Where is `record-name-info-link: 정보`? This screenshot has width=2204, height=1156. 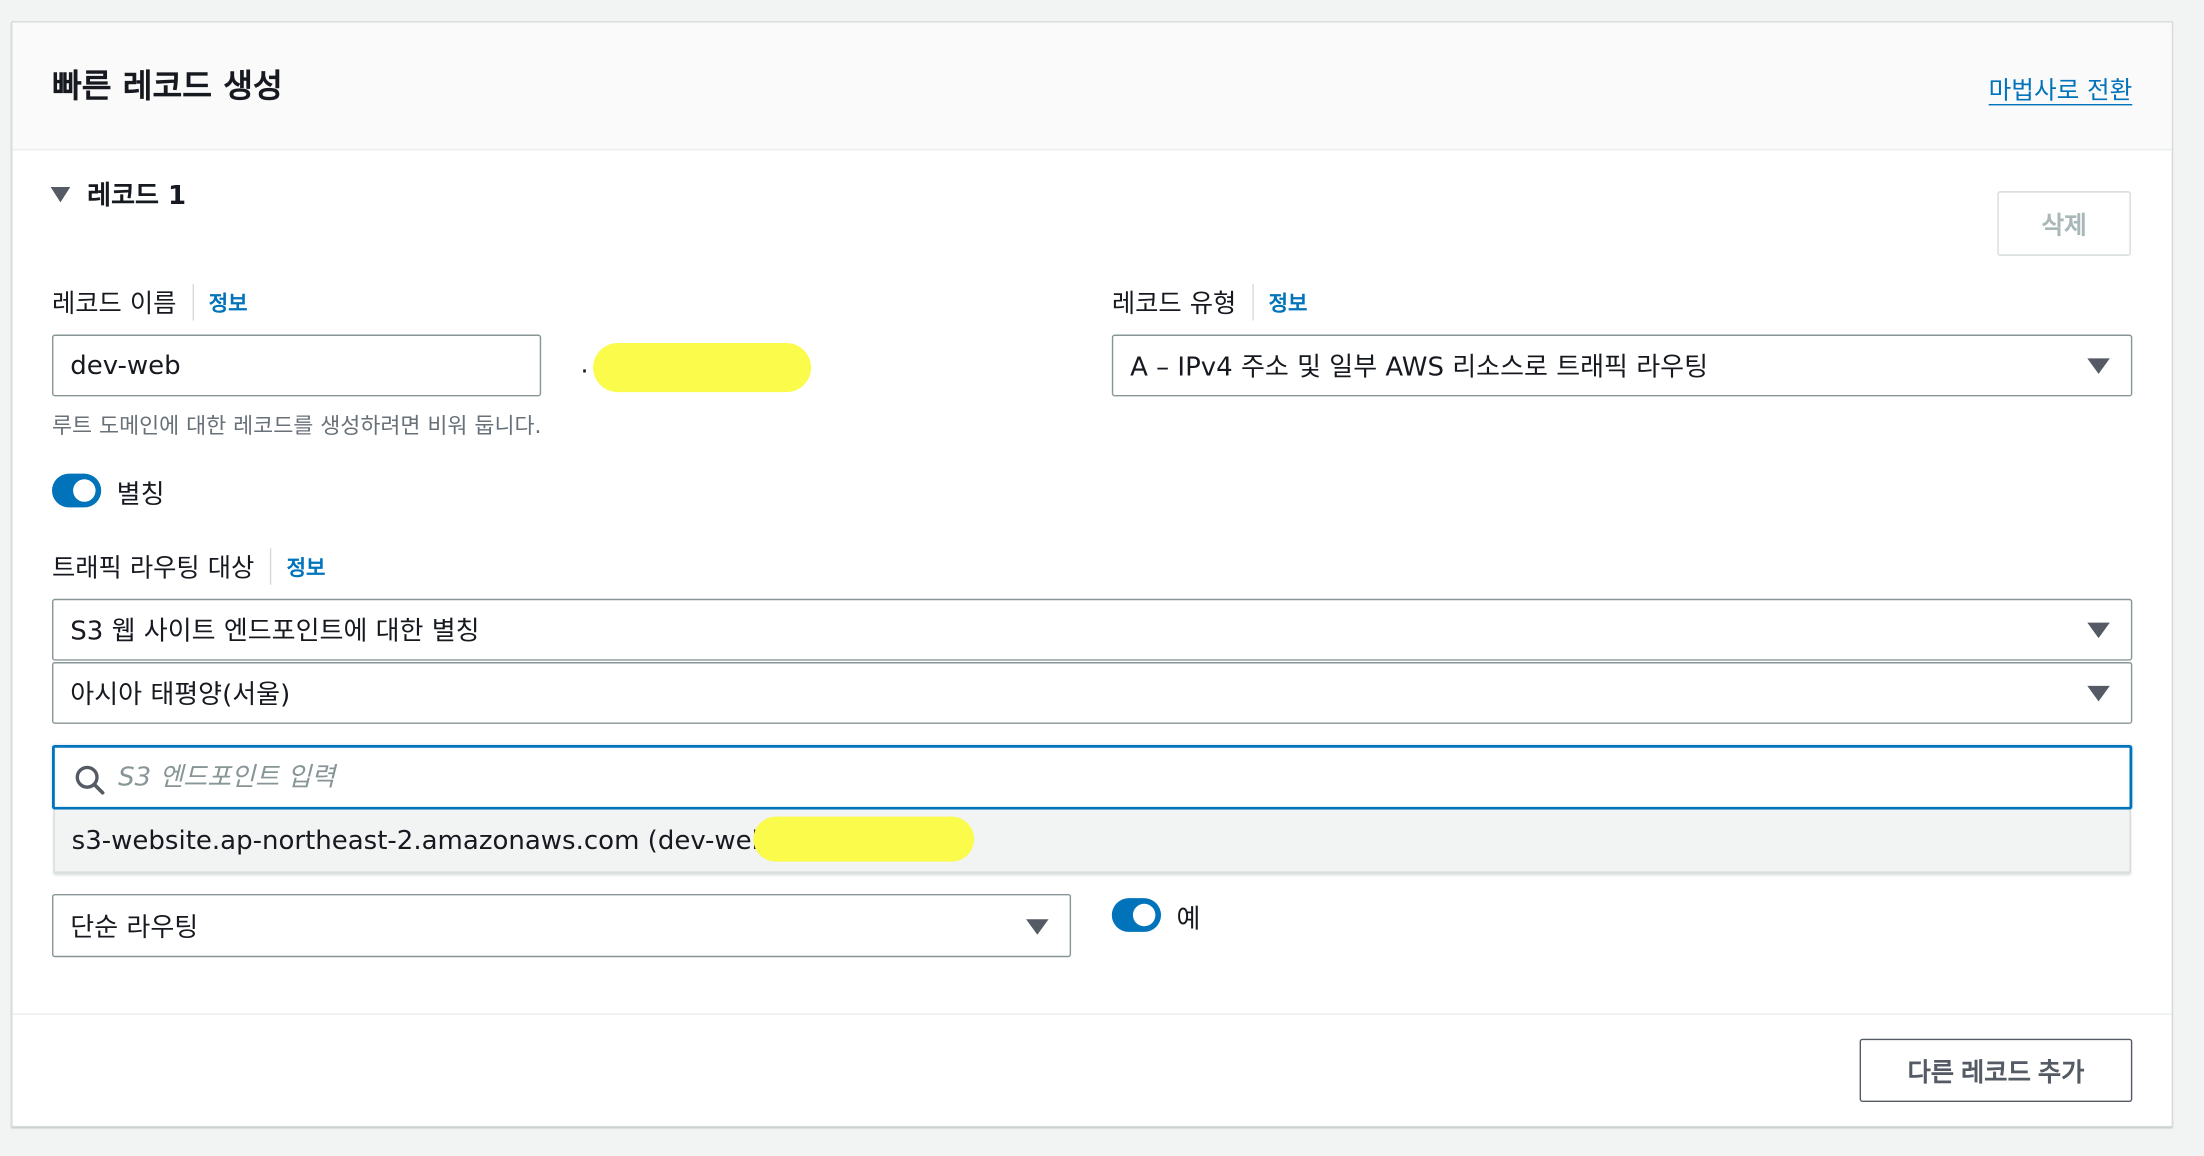 record-name-info-link: 정보 is located at coordinates (228, 302).